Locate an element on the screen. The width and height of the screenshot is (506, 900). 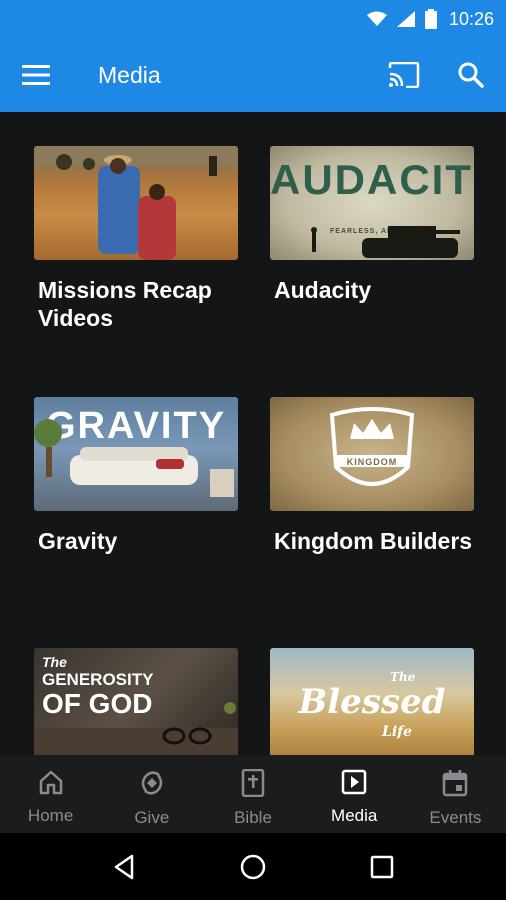
nav-item-events: Events is located at coordinates (455, 794).